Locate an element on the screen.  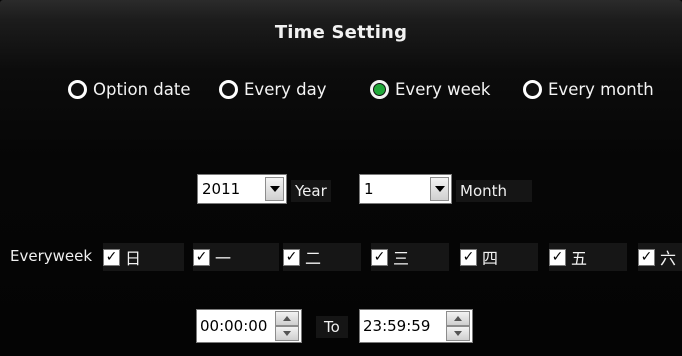
start-time-value: 00:00:00 is located at coordinates (234, 326).